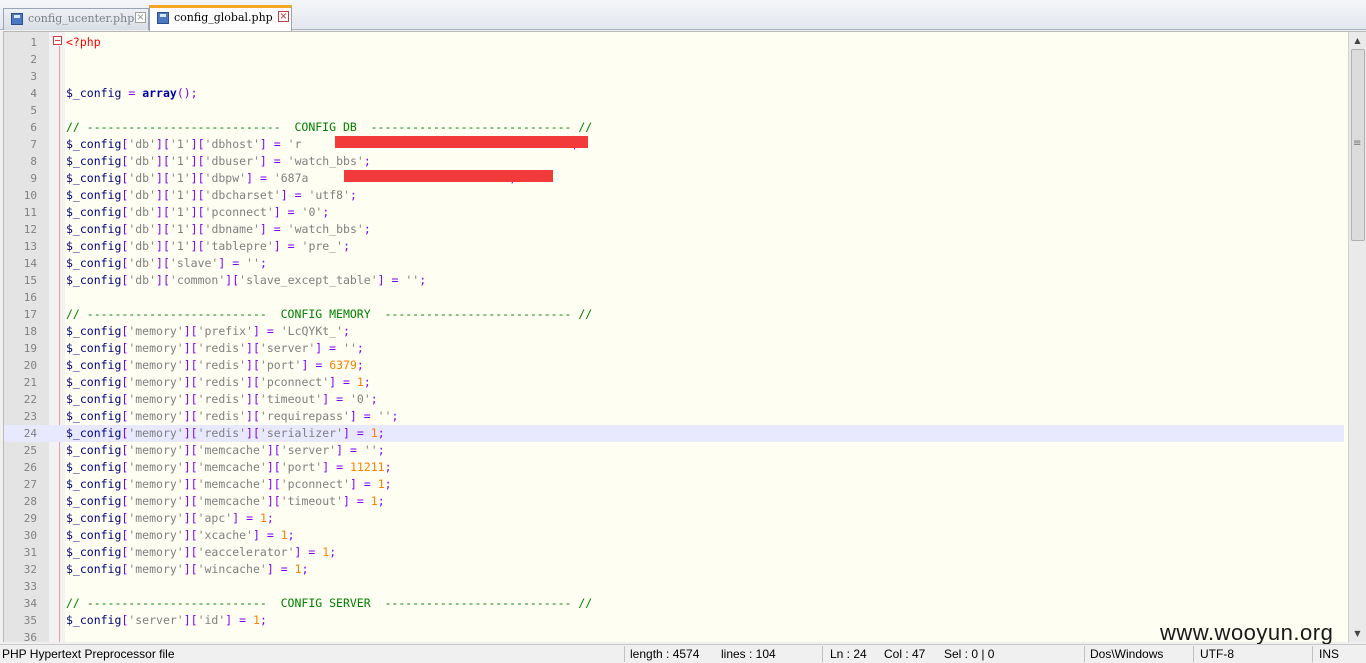  Describe the element at coordinates (674, 297) in the screenshot. I see `code-line: 16` at that location.